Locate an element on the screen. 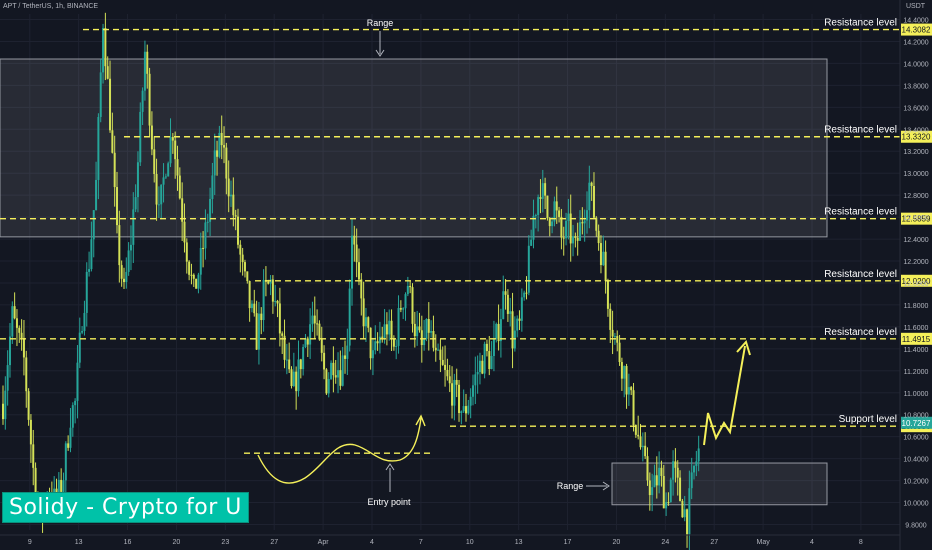 The height and width of the screenshot is (550, 932). range-label-bottom: Range is located at coordinates (570, 486).